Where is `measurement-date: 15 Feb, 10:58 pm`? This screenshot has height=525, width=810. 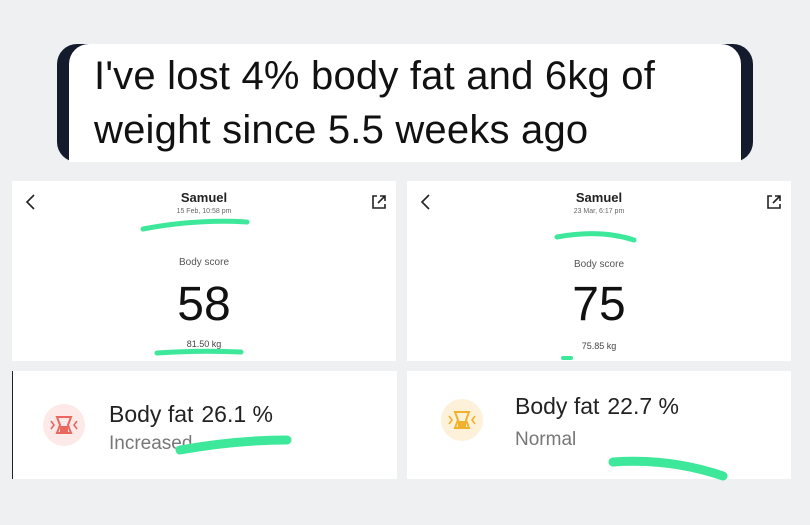
measurement-date: 15 Feb, 10:58 pm is located at coordinates (204, 211).